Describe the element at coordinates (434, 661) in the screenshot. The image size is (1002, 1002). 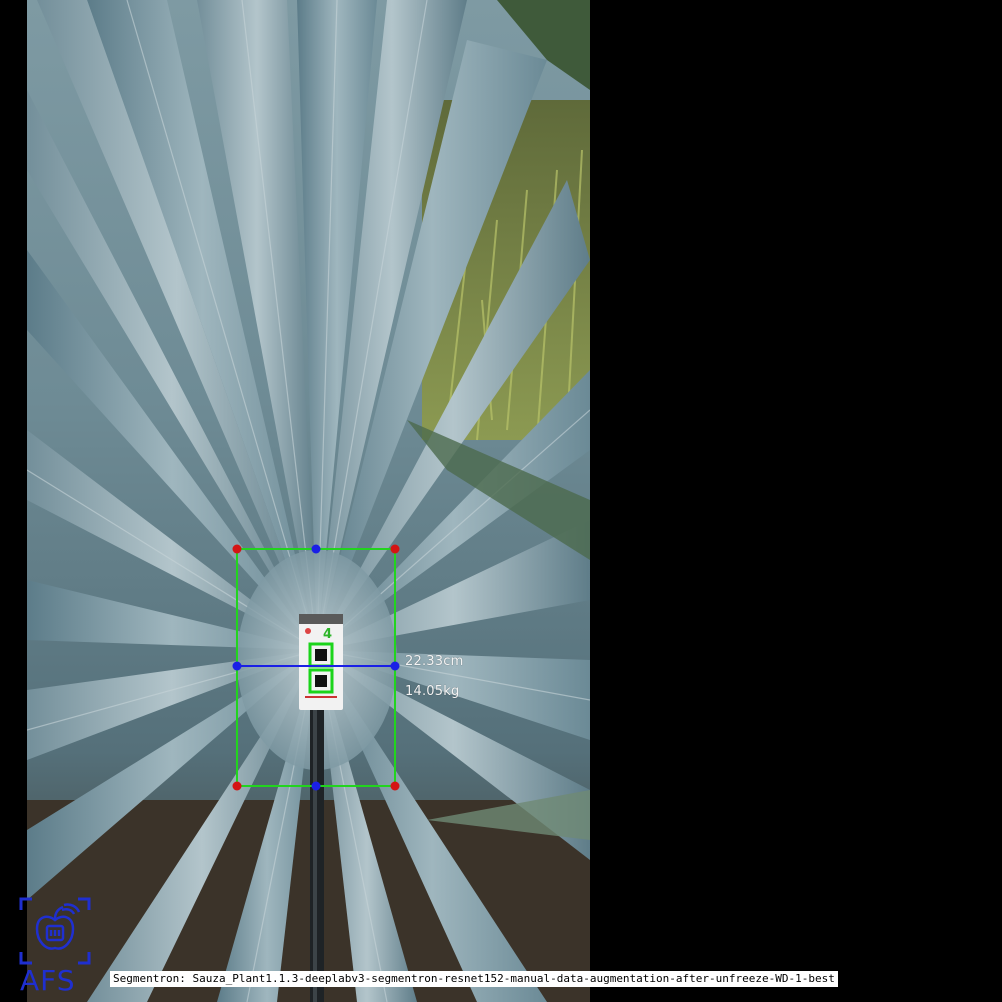
I see `width-measurement-label: 22.33cm` at that location.